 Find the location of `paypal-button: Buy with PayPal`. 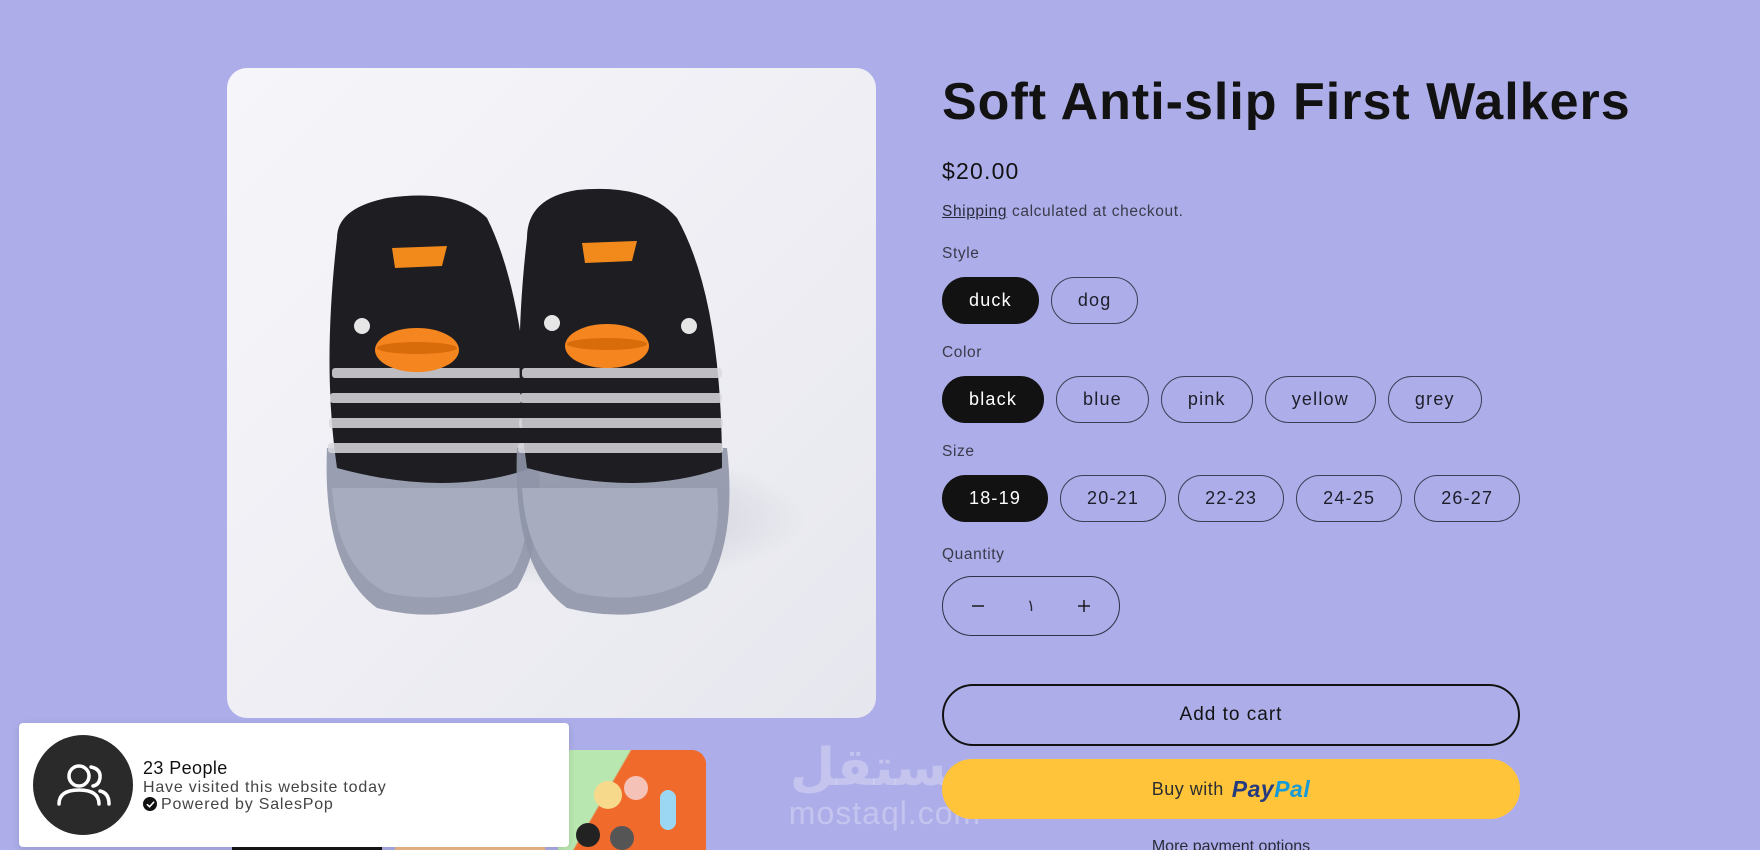

paypal-button: Buy with PayPal is located at coordinates (1231, 789).